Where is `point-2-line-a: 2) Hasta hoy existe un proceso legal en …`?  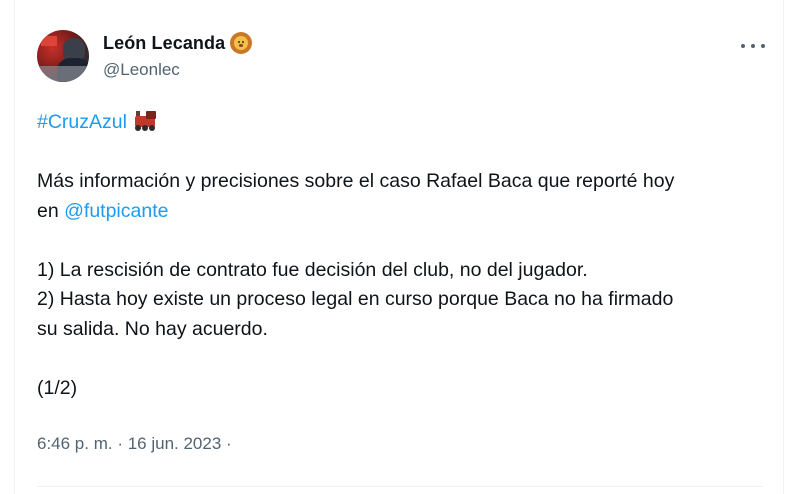 point-2-line-a: 2) Hasta hoy existe un proceso legal en … is located at coordinates (355, 299).